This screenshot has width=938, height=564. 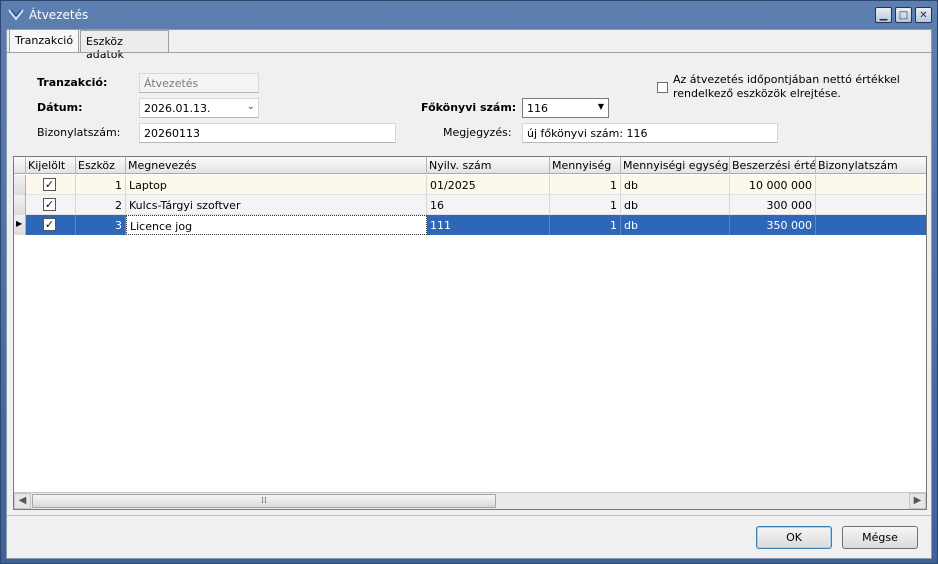 I want to click on minimize-icon: ▁, so click(x=883, y=15).